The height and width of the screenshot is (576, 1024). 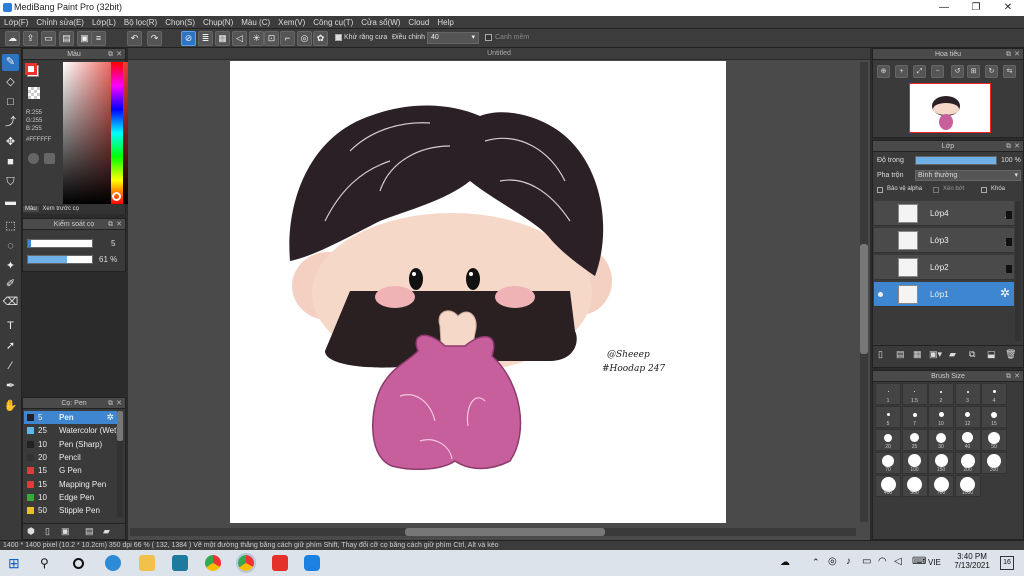 What do you see at coordinates (816, 562) in the screenshot?
I see `tray-up-icon: ⌃` at bounding box center [816, 562].